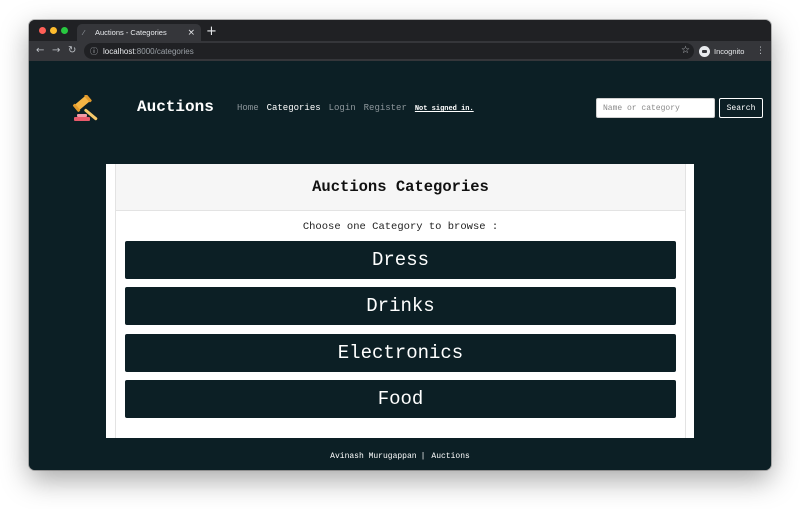  What do you see at coordinates (131, 32) in the screenshot?
I see `tab-title: Auctions - Categories` at bounding box center [131, 32].